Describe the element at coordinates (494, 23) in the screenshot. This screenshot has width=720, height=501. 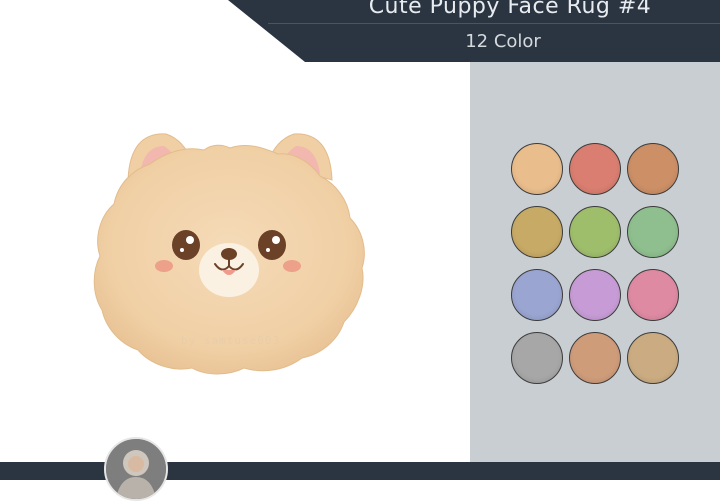
I see `header-divider` at that location.